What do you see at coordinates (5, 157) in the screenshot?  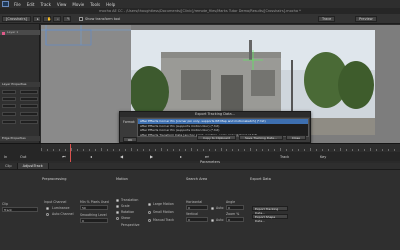 I see `in-label: In` at bounding box center [5, 157].